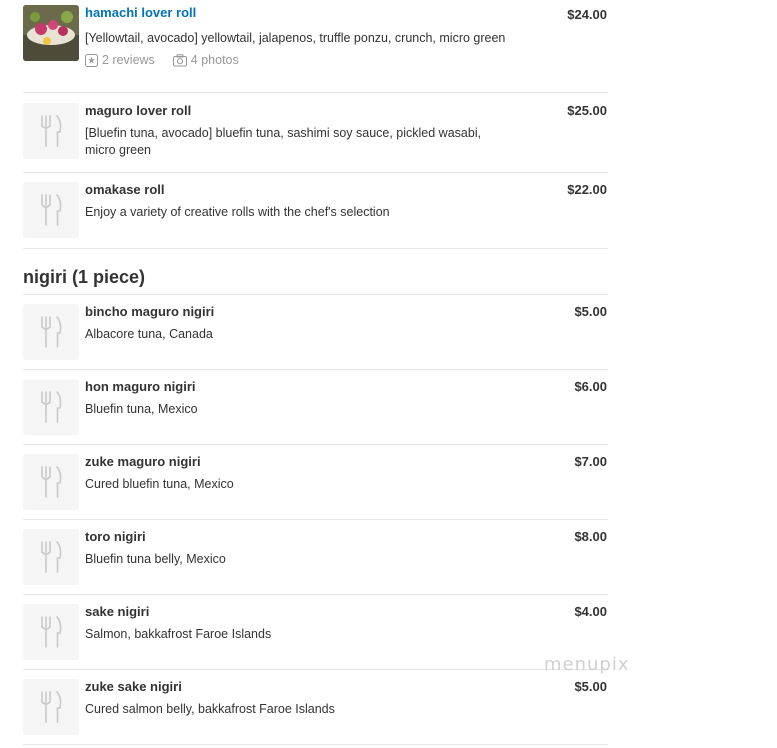  What do you see at coordinates (587, 664) in the screenshot?
I see `watermark-text: menupix` at bounding box center [587, 664].